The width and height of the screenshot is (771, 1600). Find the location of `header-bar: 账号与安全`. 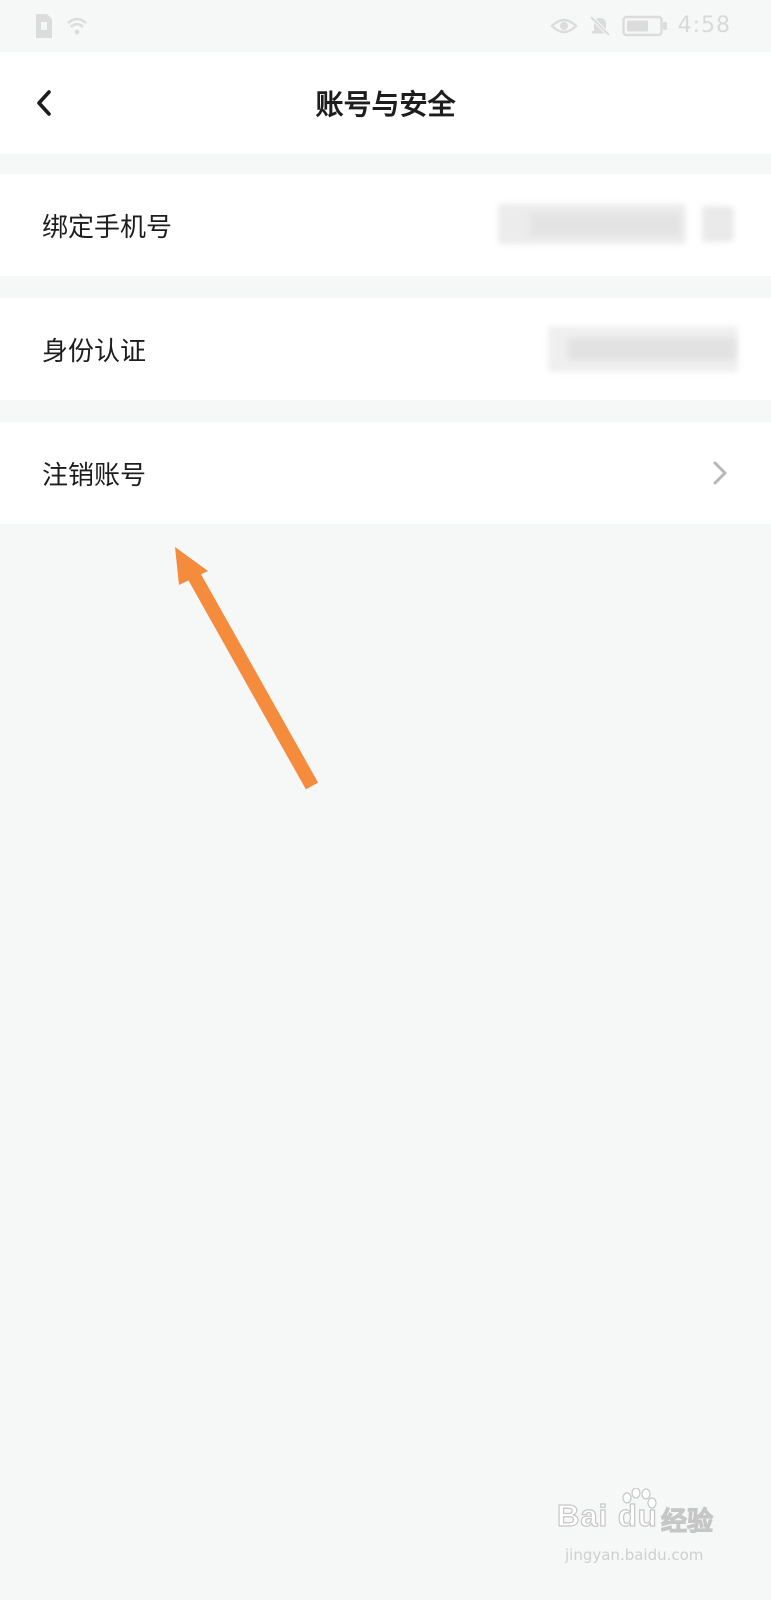

header-bar: 账号与安全 is located at coordinates (385, 103).